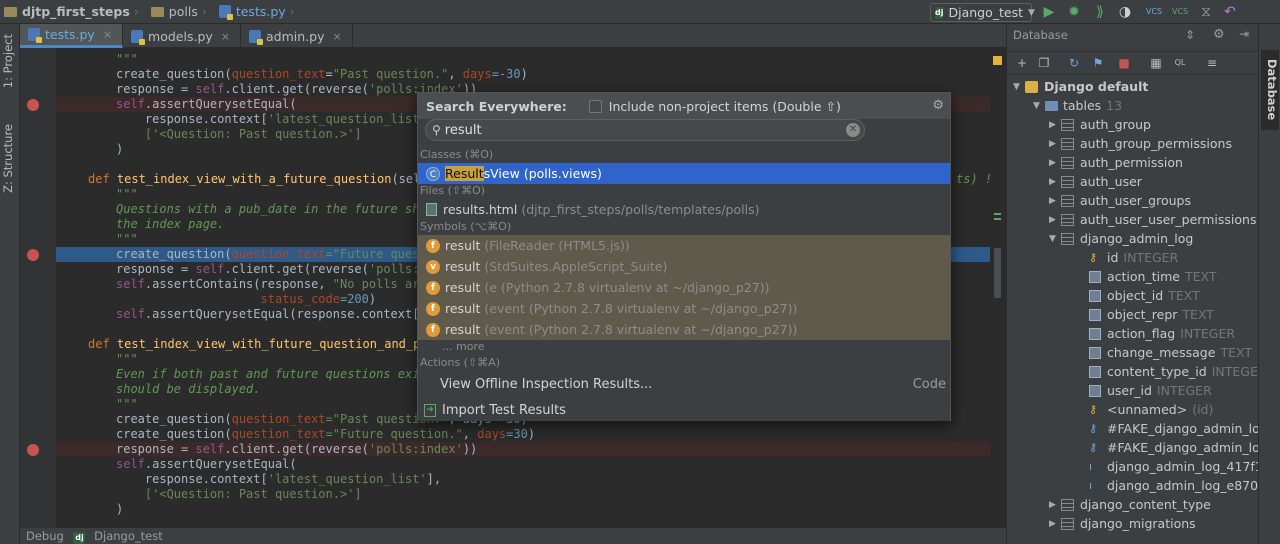 The image size is (1280, 544). Describe the element at coordinates (1154, 12) in the screenshot. I see `vcs-update-icon: VCS` at that location.